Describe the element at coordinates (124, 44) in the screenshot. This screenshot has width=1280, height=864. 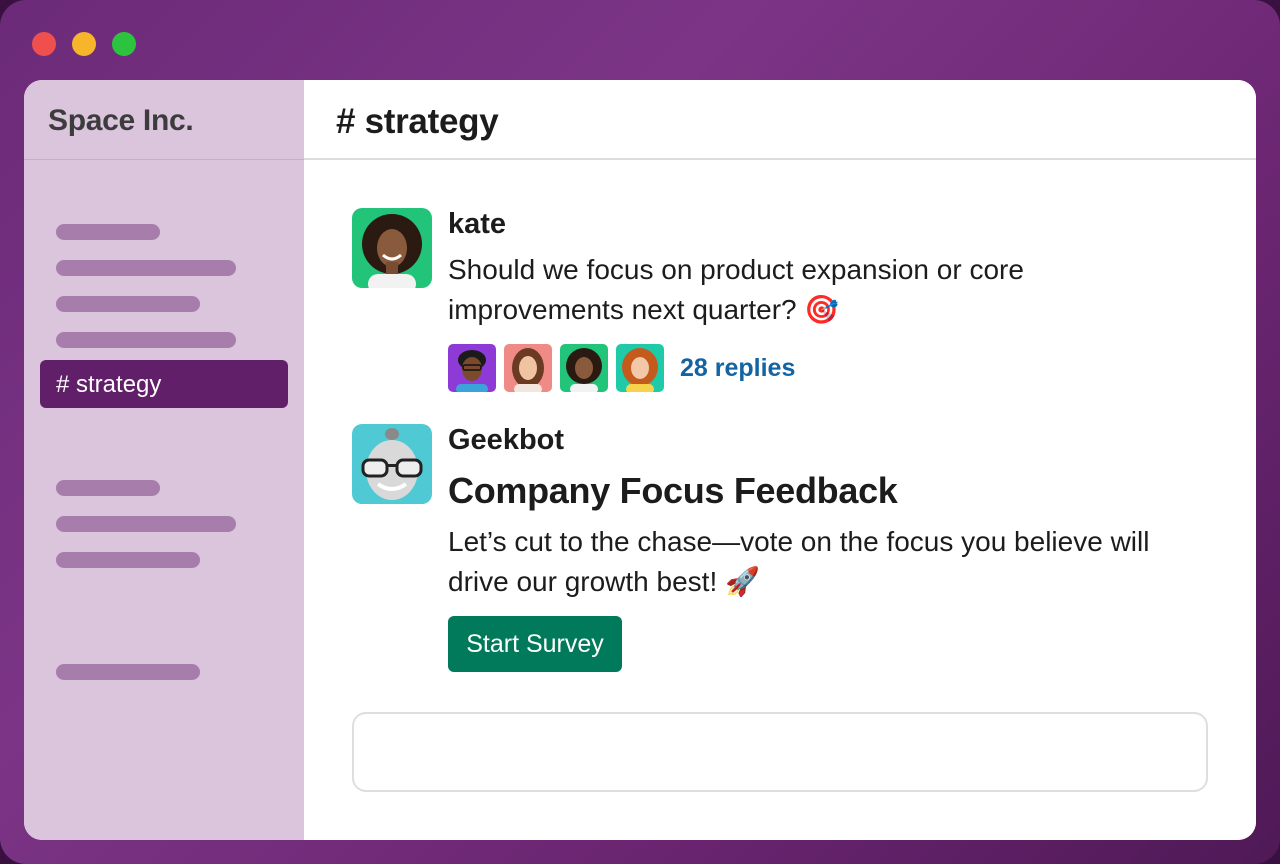
I see `maximize-window-button` at that location.